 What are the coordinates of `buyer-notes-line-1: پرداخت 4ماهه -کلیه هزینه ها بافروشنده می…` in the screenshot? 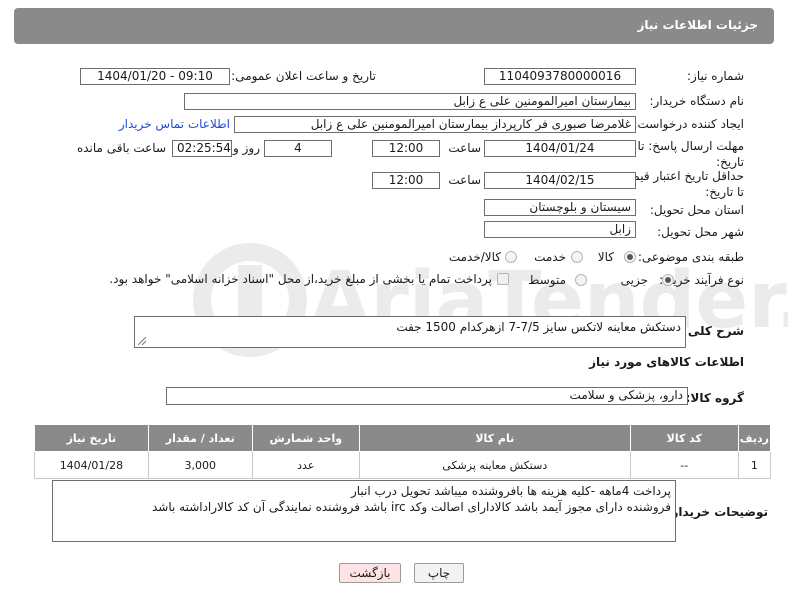 It's located at (510, 491).